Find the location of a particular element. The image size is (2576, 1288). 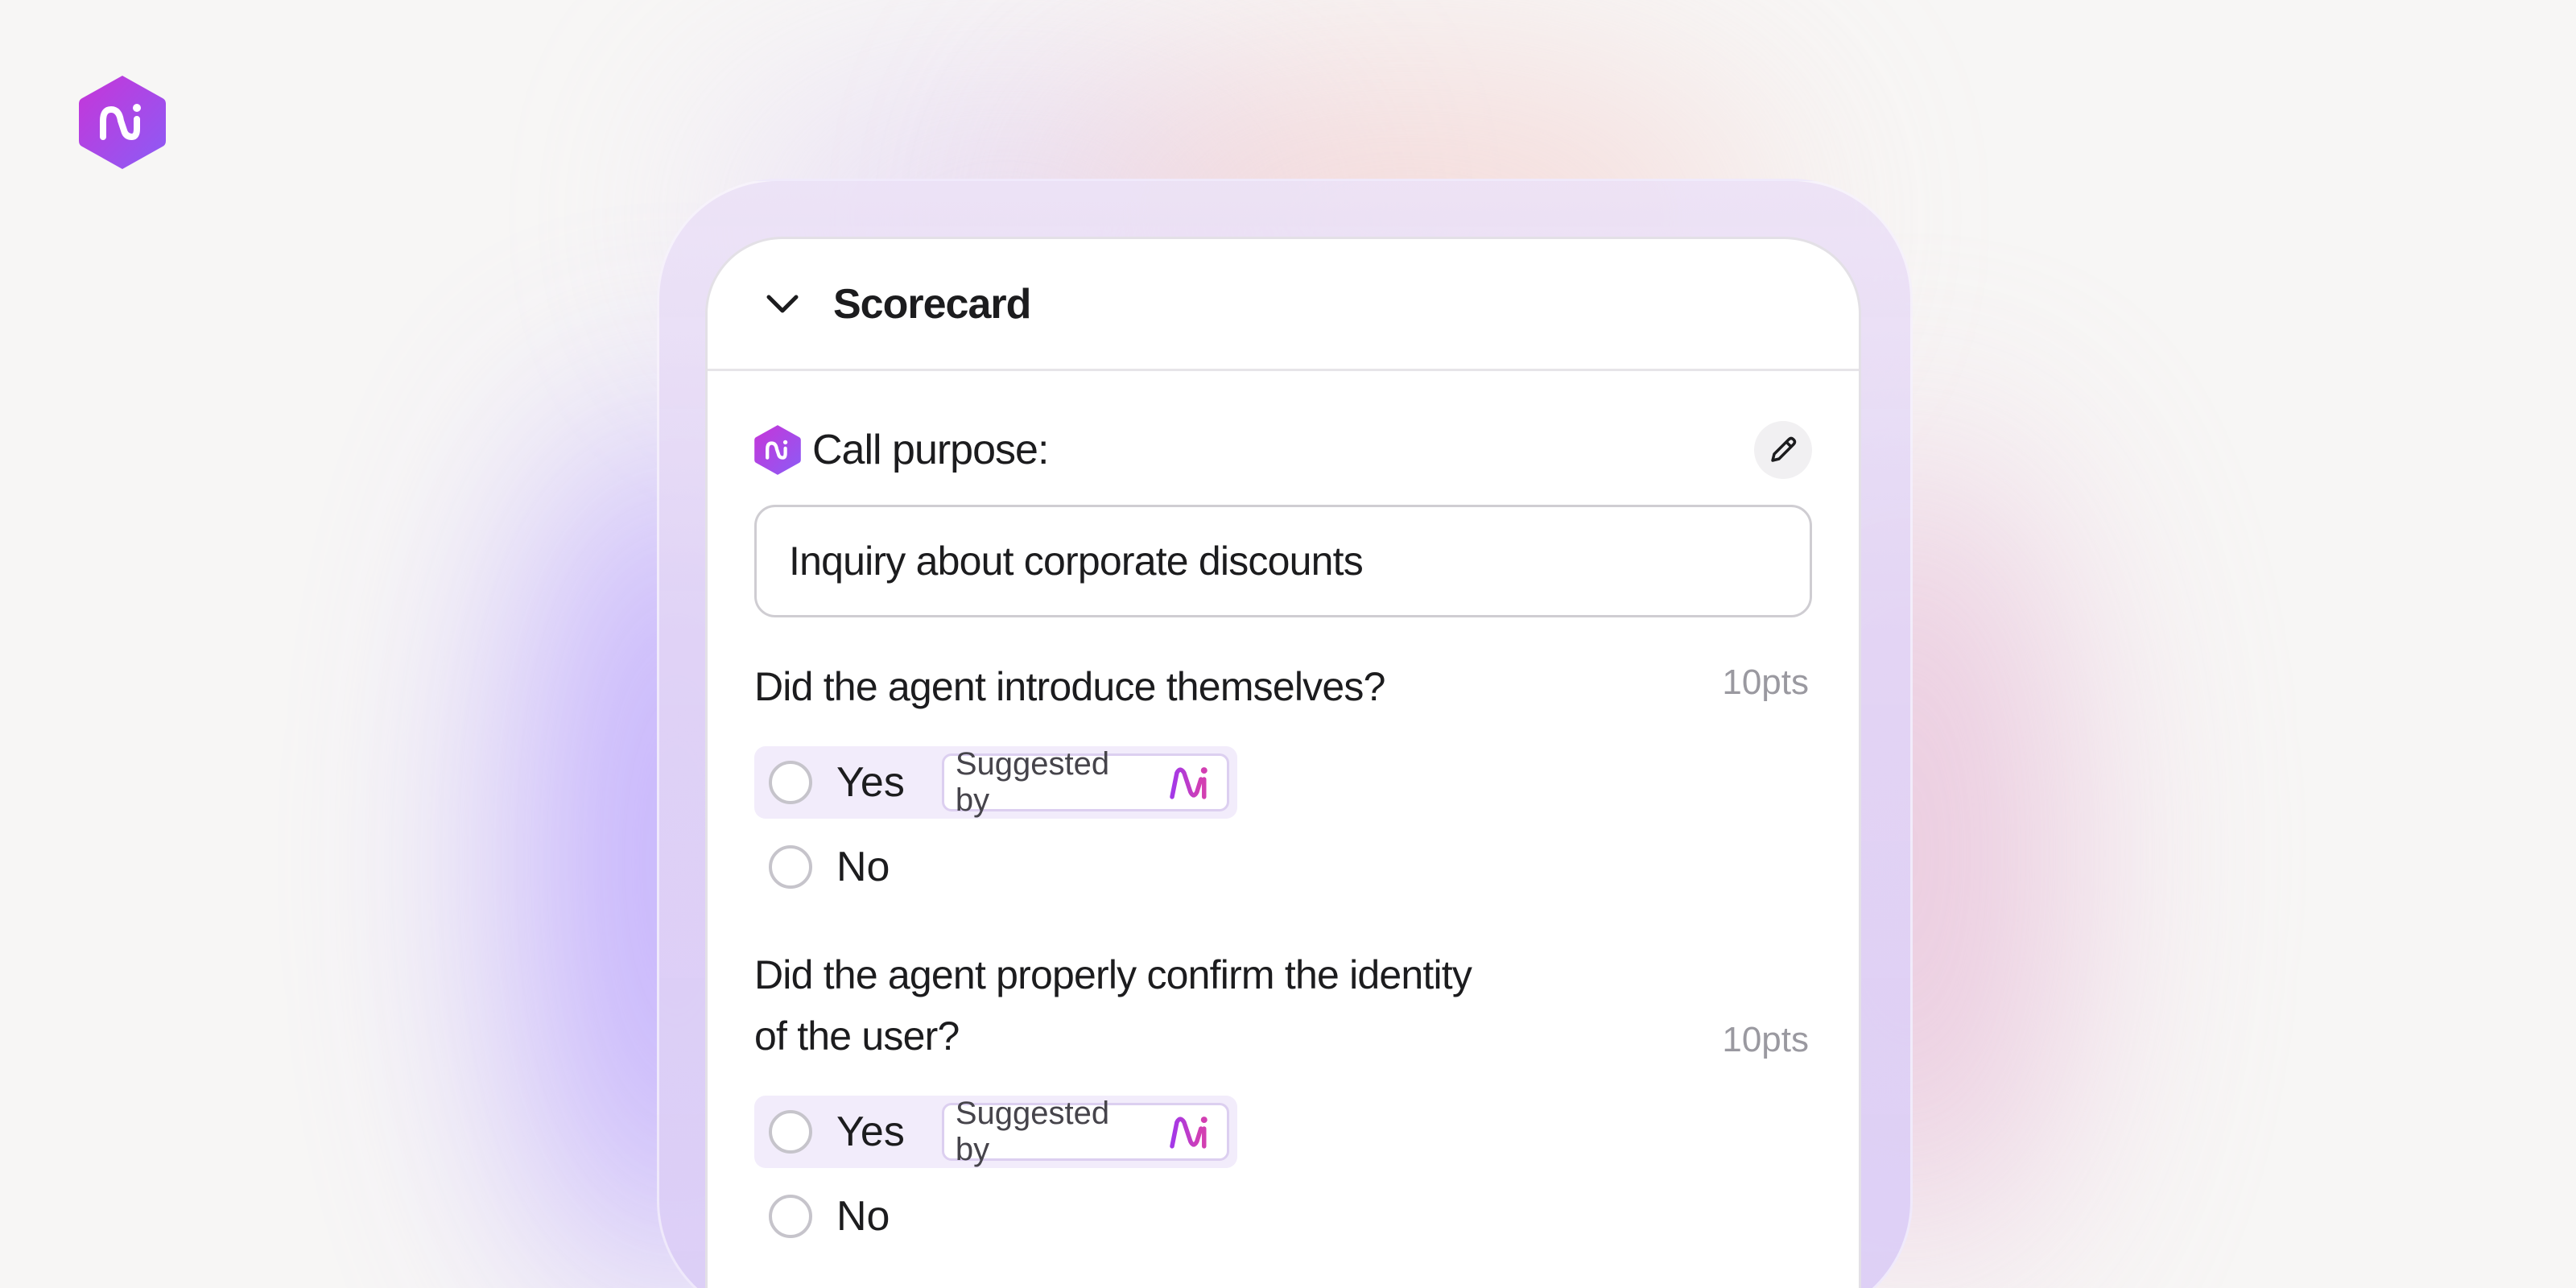

call-purpose-label: Call purpose: is located at coordinates (930, 450).